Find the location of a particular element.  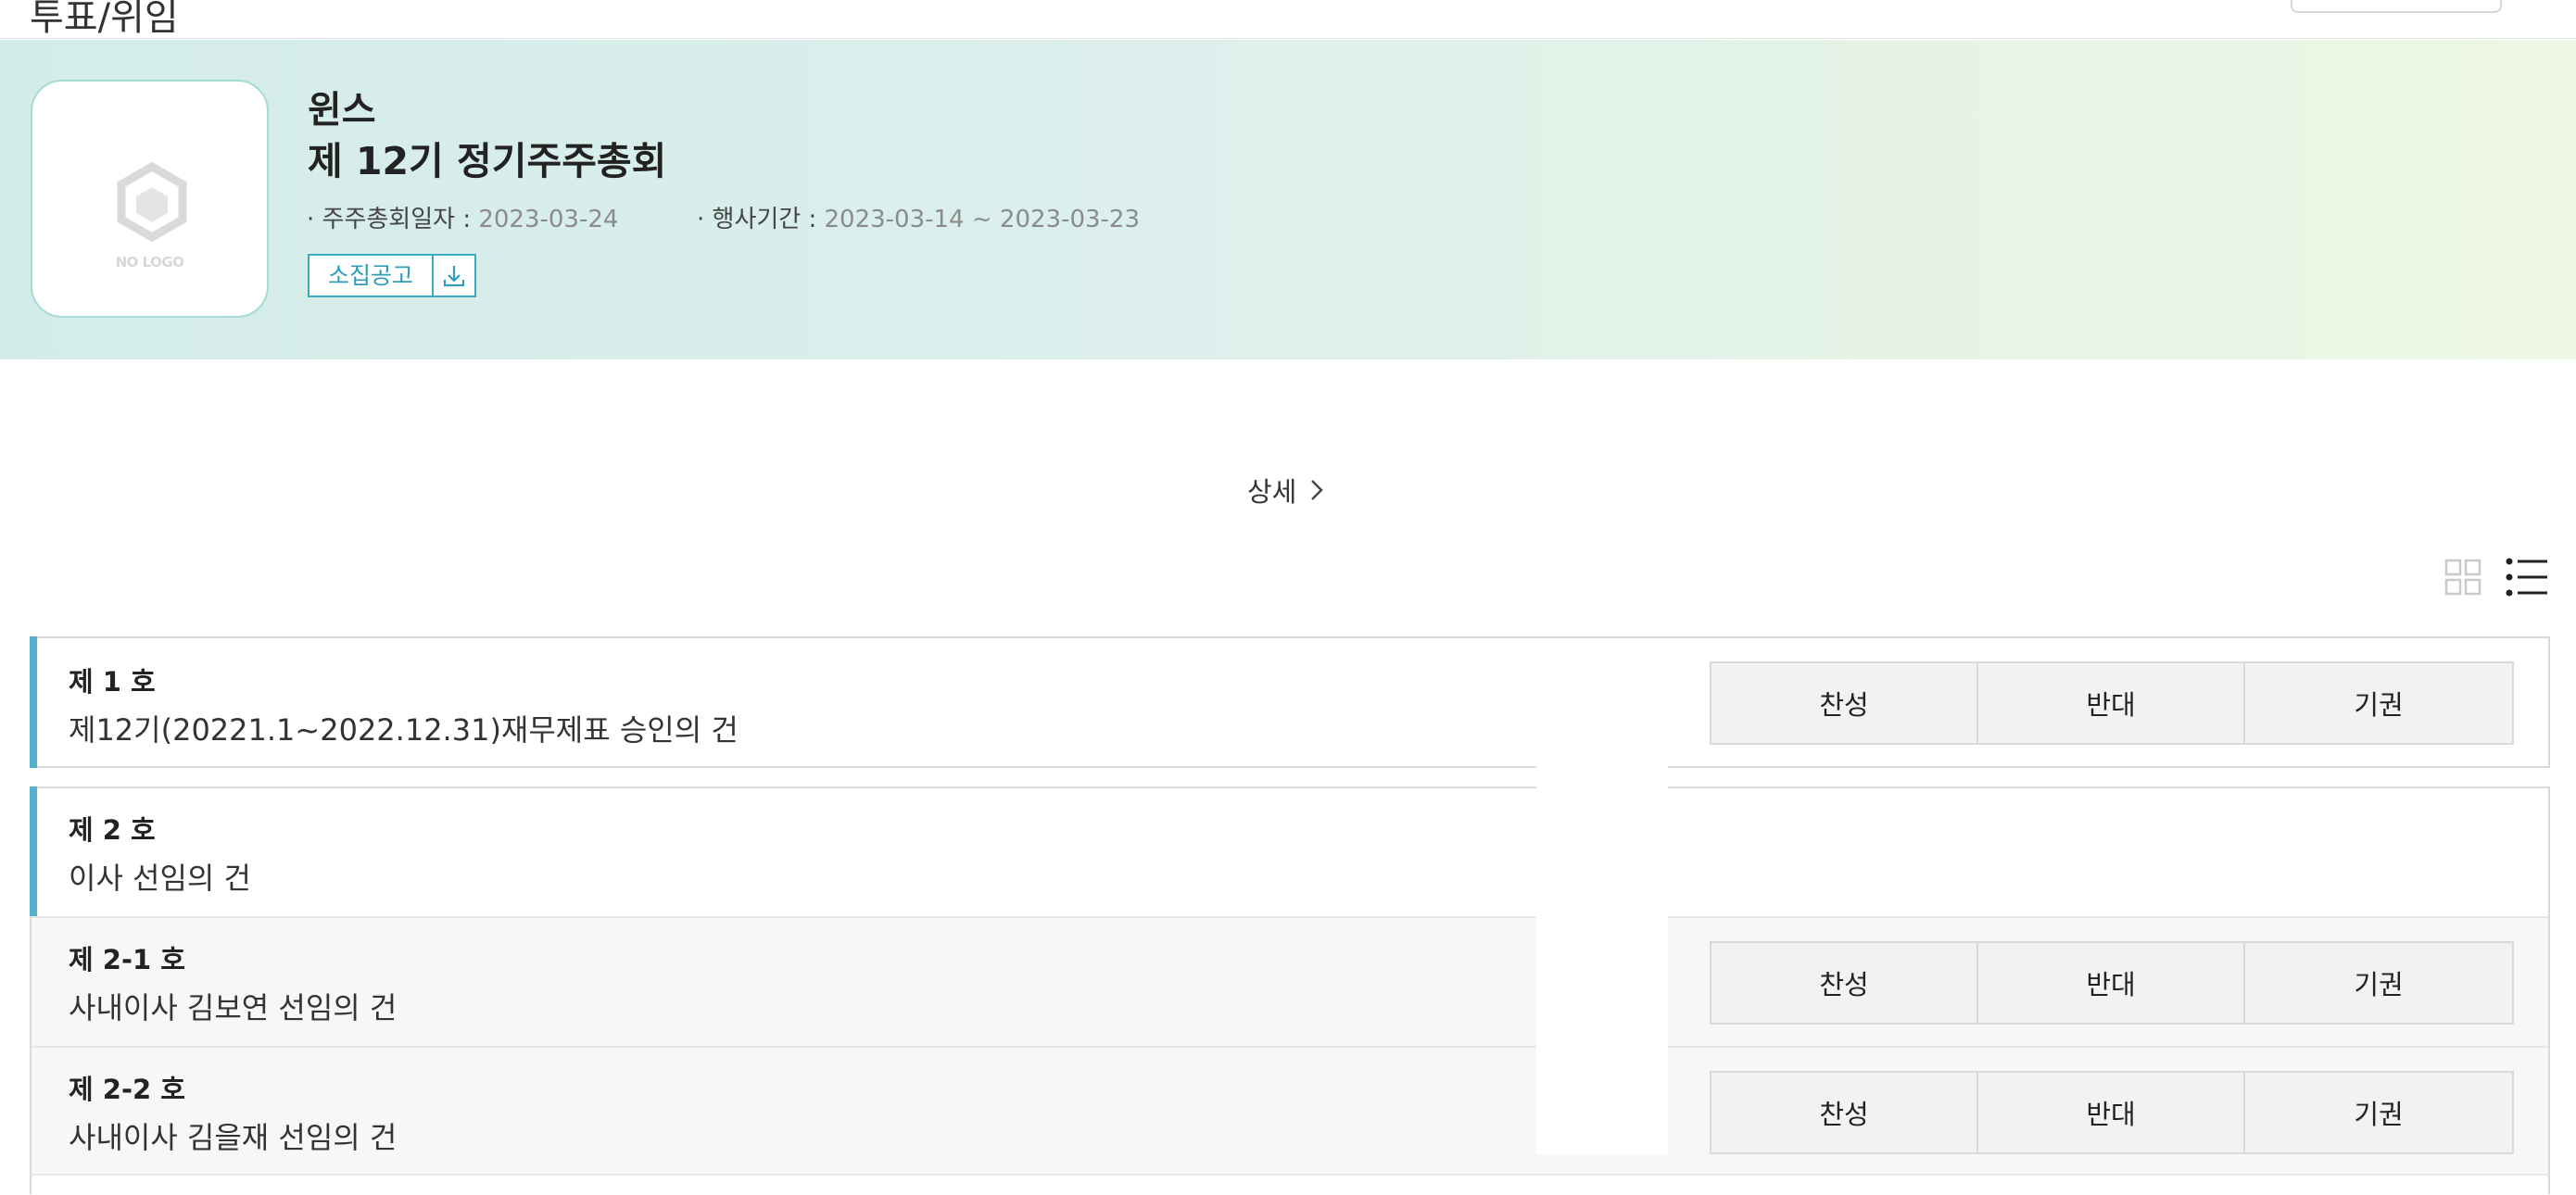

meeting-date: · 주주총회일자 : 2023-03-24 is located at coordinates (463, 217).